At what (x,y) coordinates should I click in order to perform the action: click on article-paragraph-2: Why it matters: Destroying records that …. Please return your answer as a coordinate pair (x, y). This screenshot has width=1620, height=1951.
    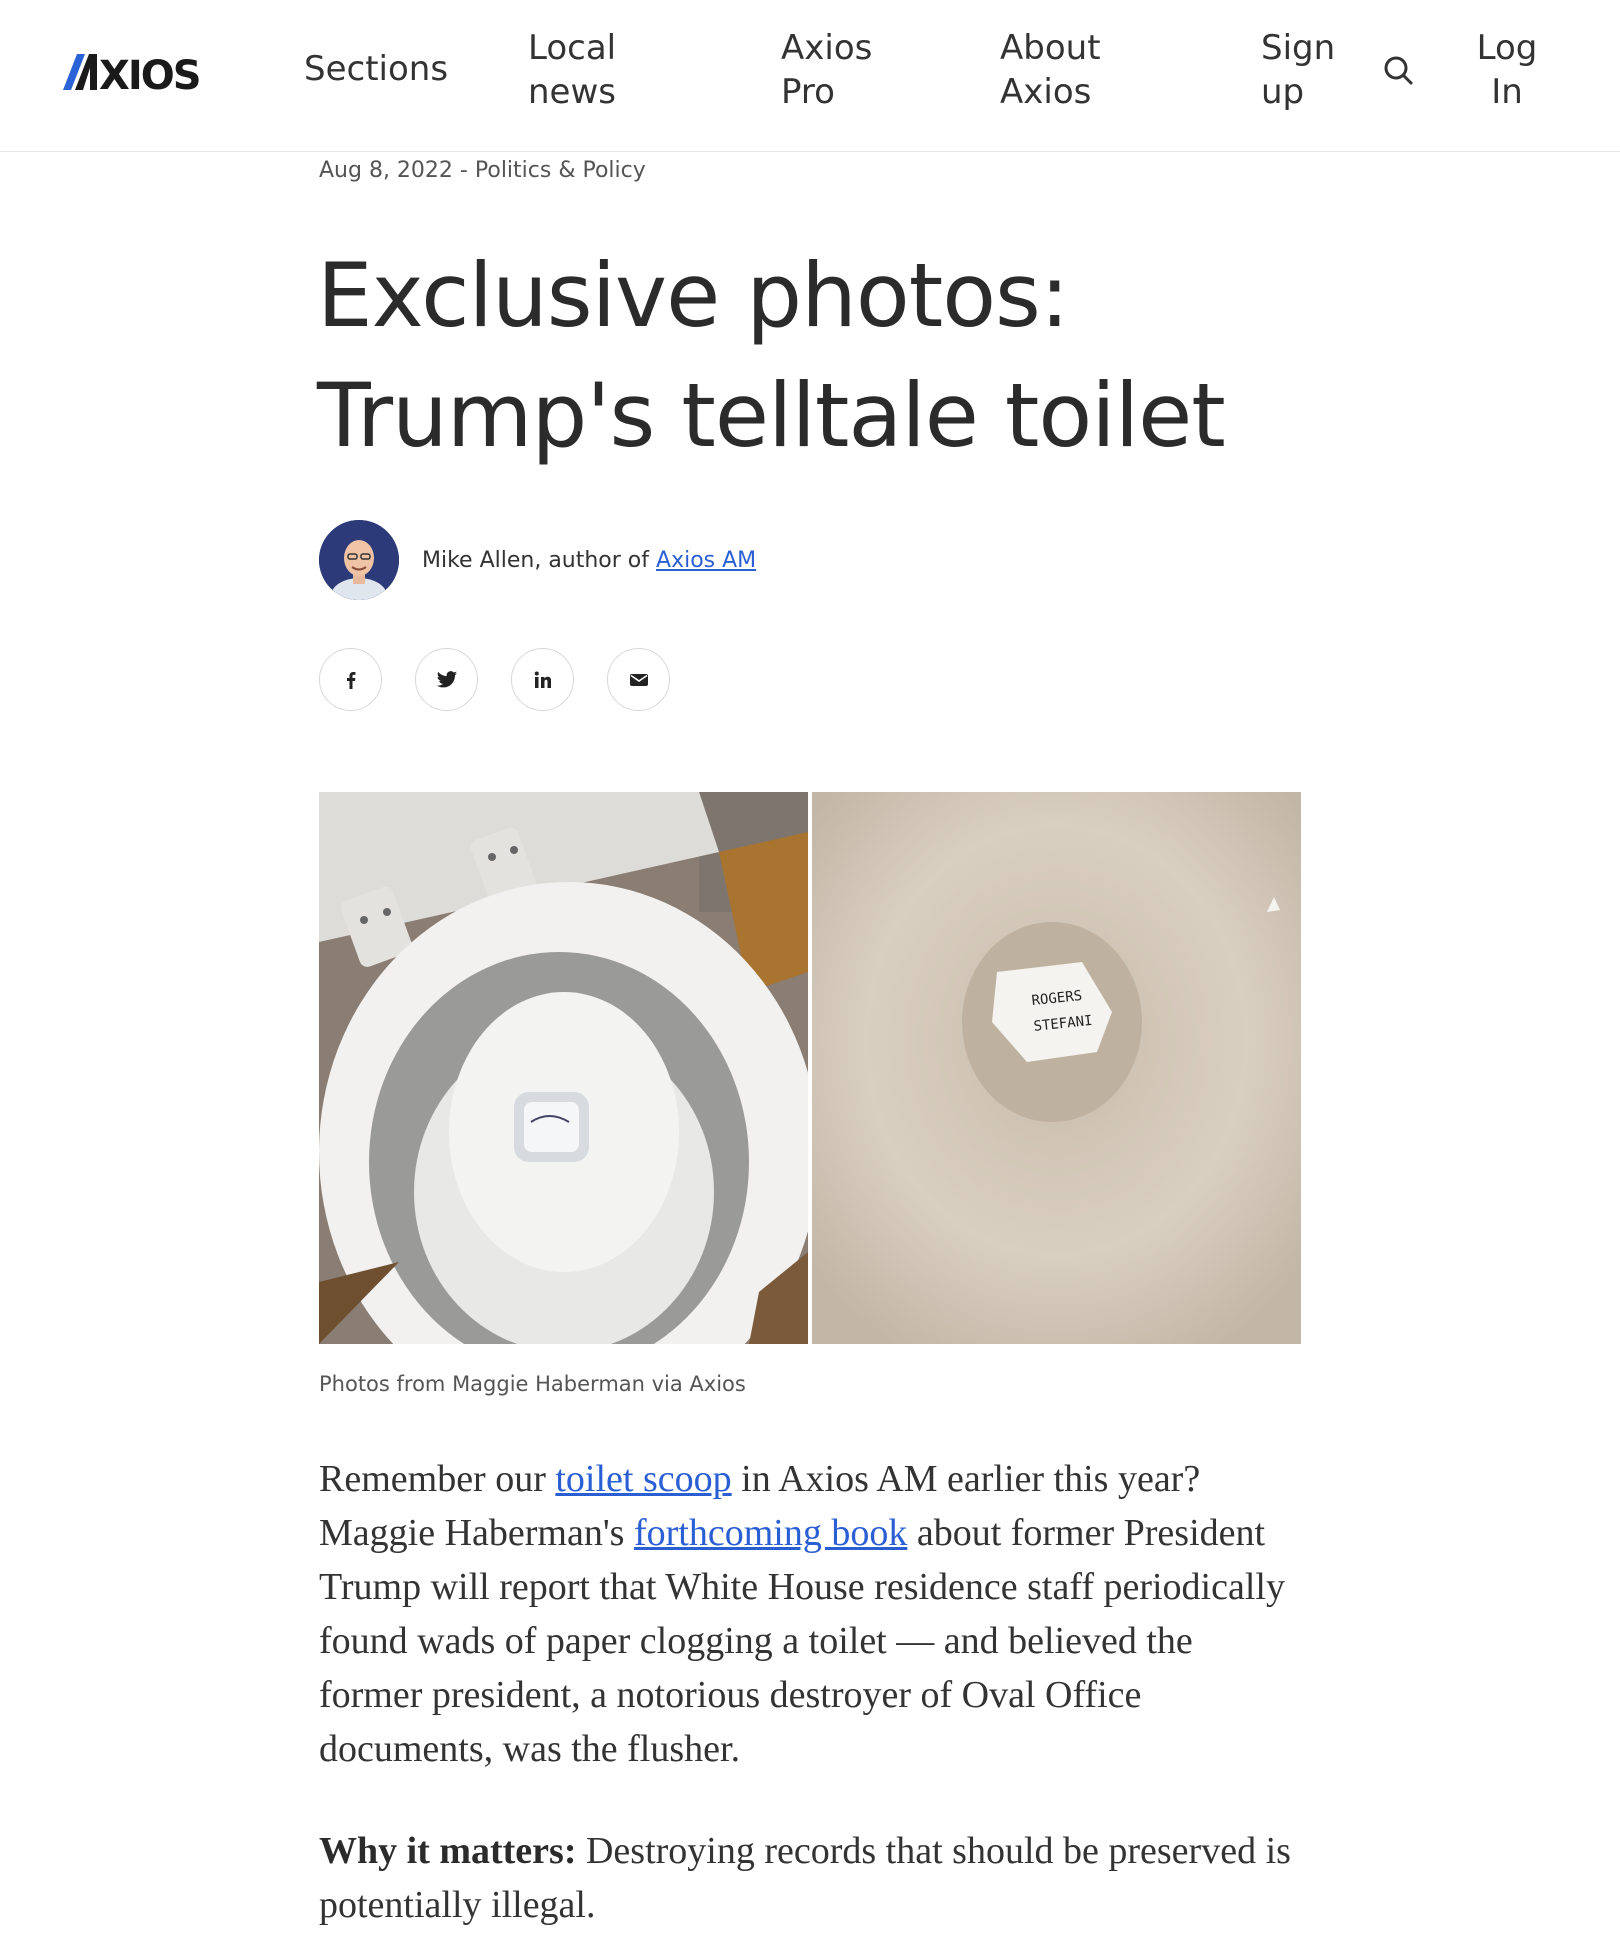
    Looking at the image, I should click on (809, 1878).